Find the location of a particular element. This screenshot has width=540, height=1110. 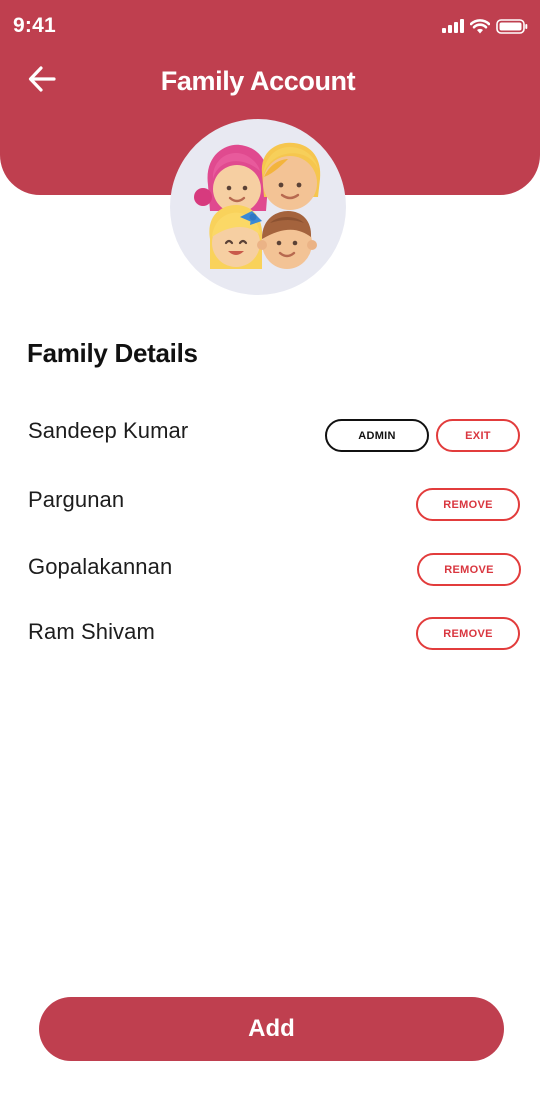

section-title-family-details: Family Details is located at coordinates (112, 353).